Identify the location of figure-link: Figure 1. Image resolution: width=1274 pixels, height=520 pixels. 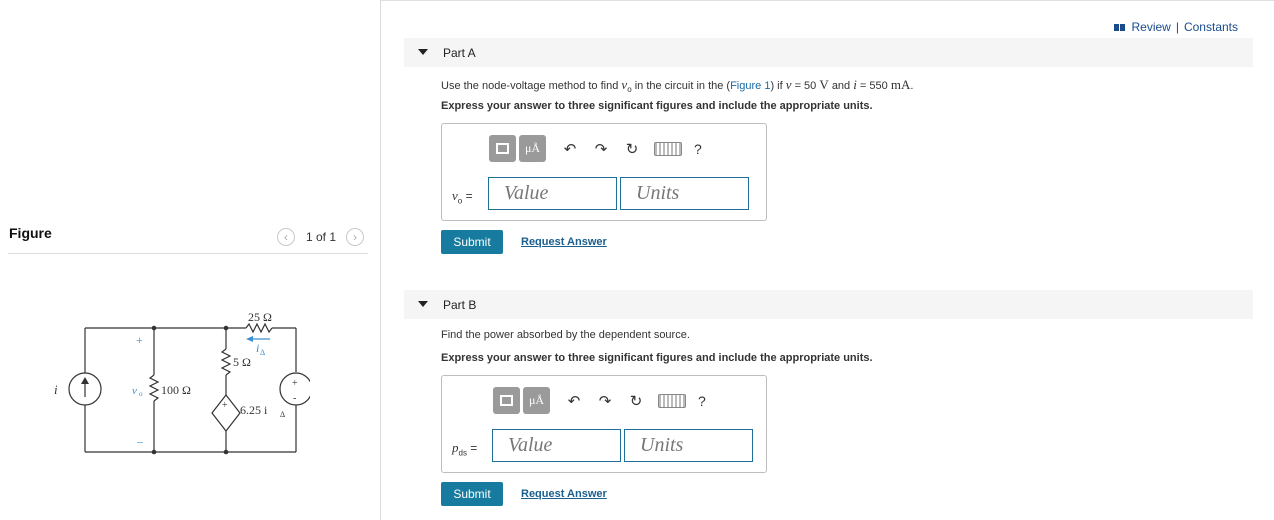
(750, 86).